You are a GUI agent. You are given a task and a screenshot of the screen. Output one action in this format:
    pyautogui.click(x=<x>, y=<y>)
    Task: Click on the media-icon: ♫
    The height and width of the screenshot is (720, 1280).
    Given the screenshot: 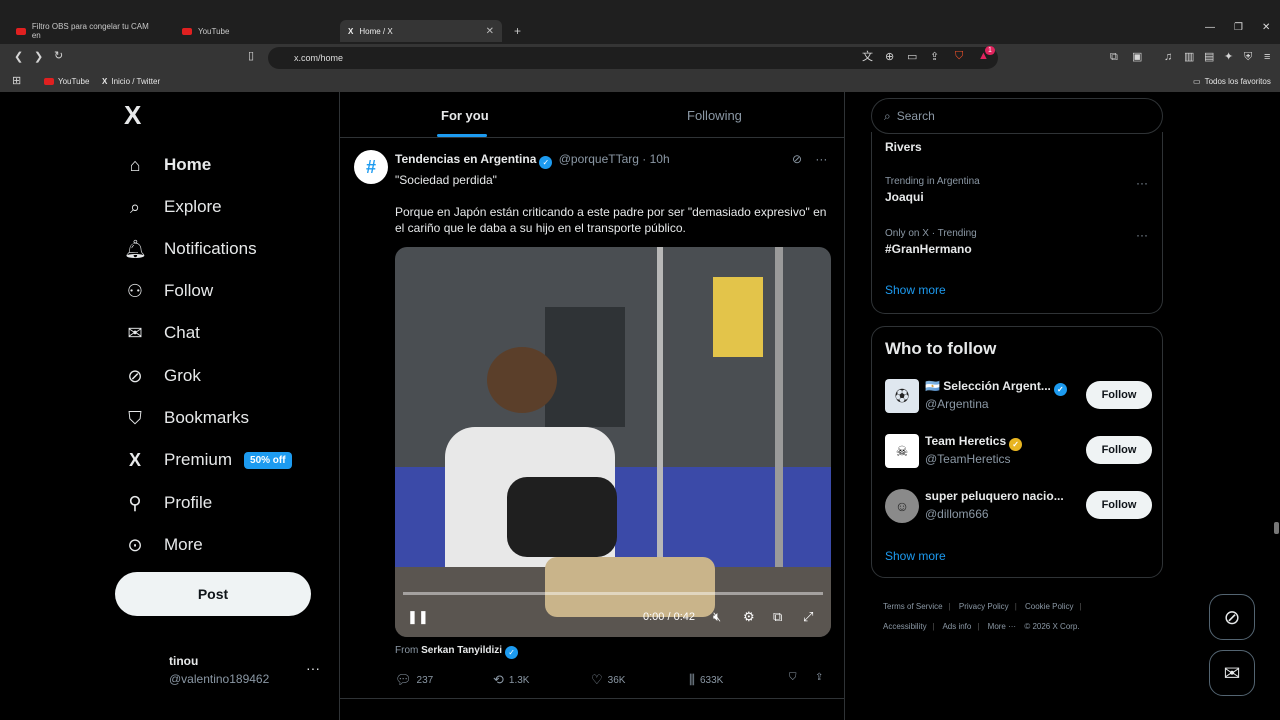 What is the action you would take?
    pyautogui.click(x=1168, y=57)
    